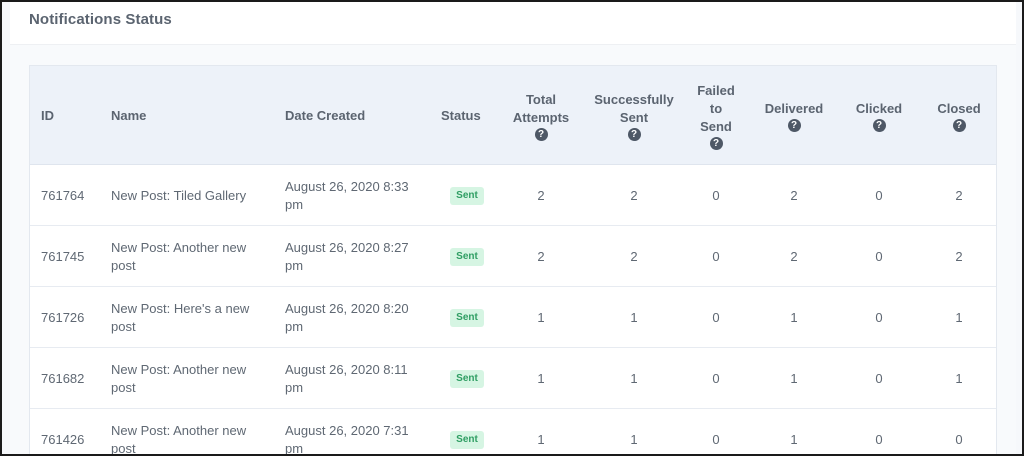  What do you see at coordinates (467, 115) in the screenshot?
I see `col-header-status: Status` at bounding box center [467, 115].